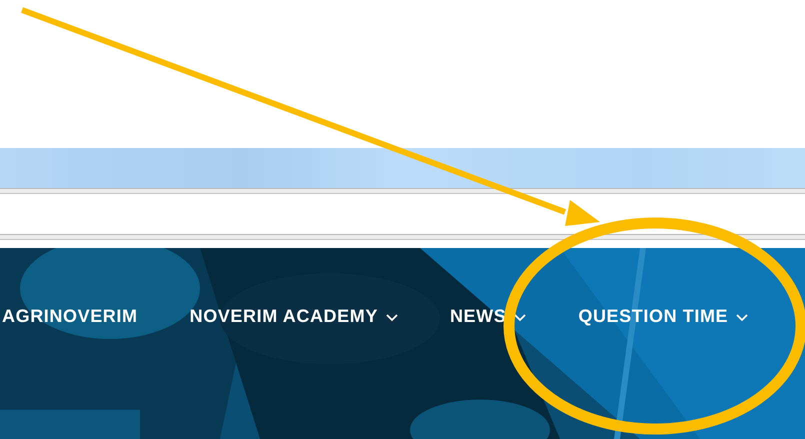 This screenshot has width=805, height=439. I want to click on nav-link: QUESTION TIME, so click(663, 316).